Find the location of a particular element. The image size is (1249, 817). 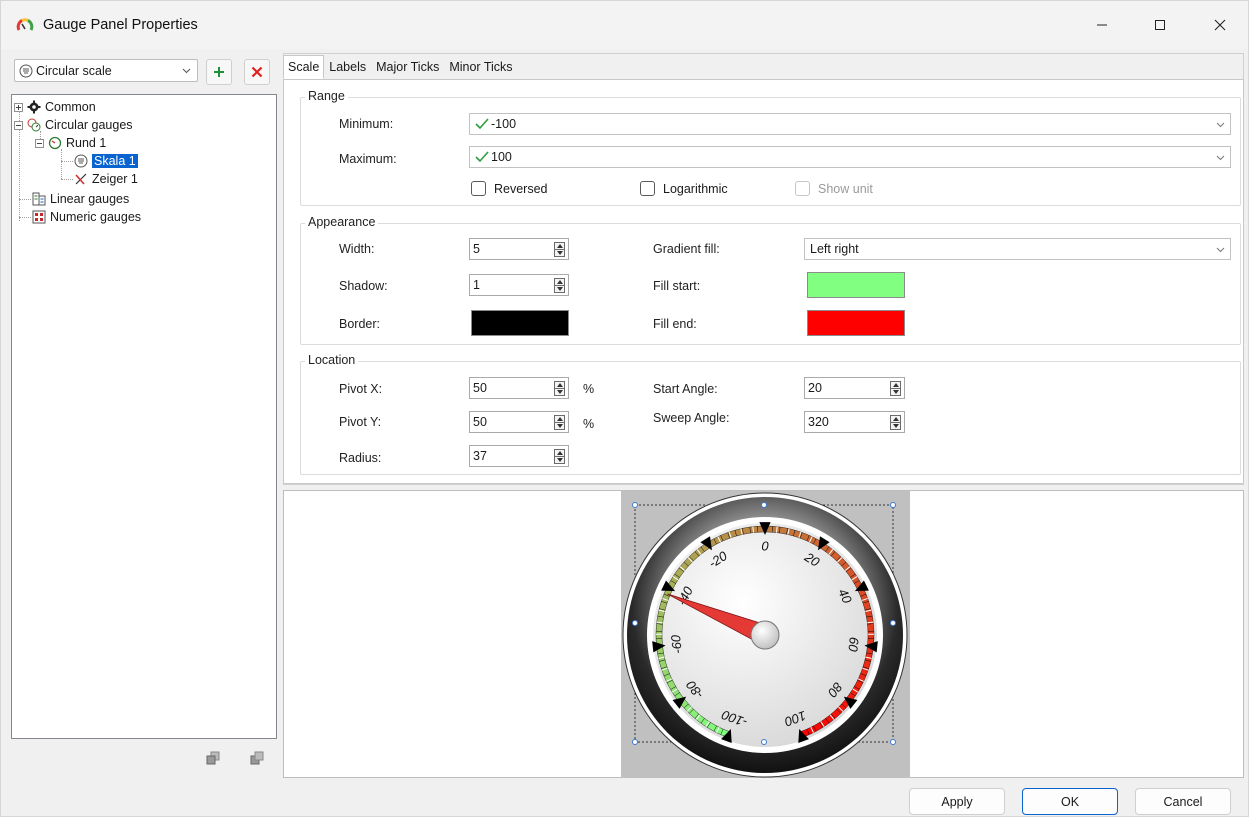

add-button is located at coordinates (219, 72).